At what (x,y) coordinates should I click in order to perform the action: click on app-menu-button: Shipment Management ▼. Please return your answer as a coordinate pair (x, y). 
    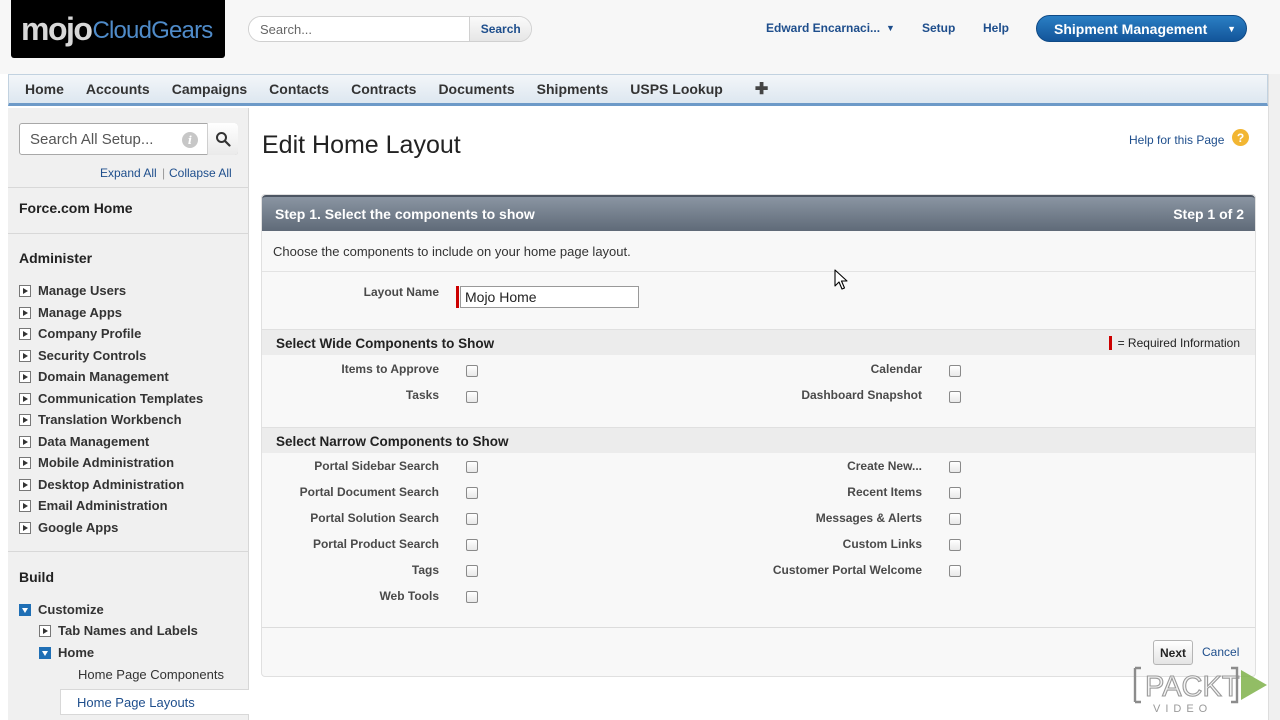
    Looking at the image, I should click on (1141, 28).